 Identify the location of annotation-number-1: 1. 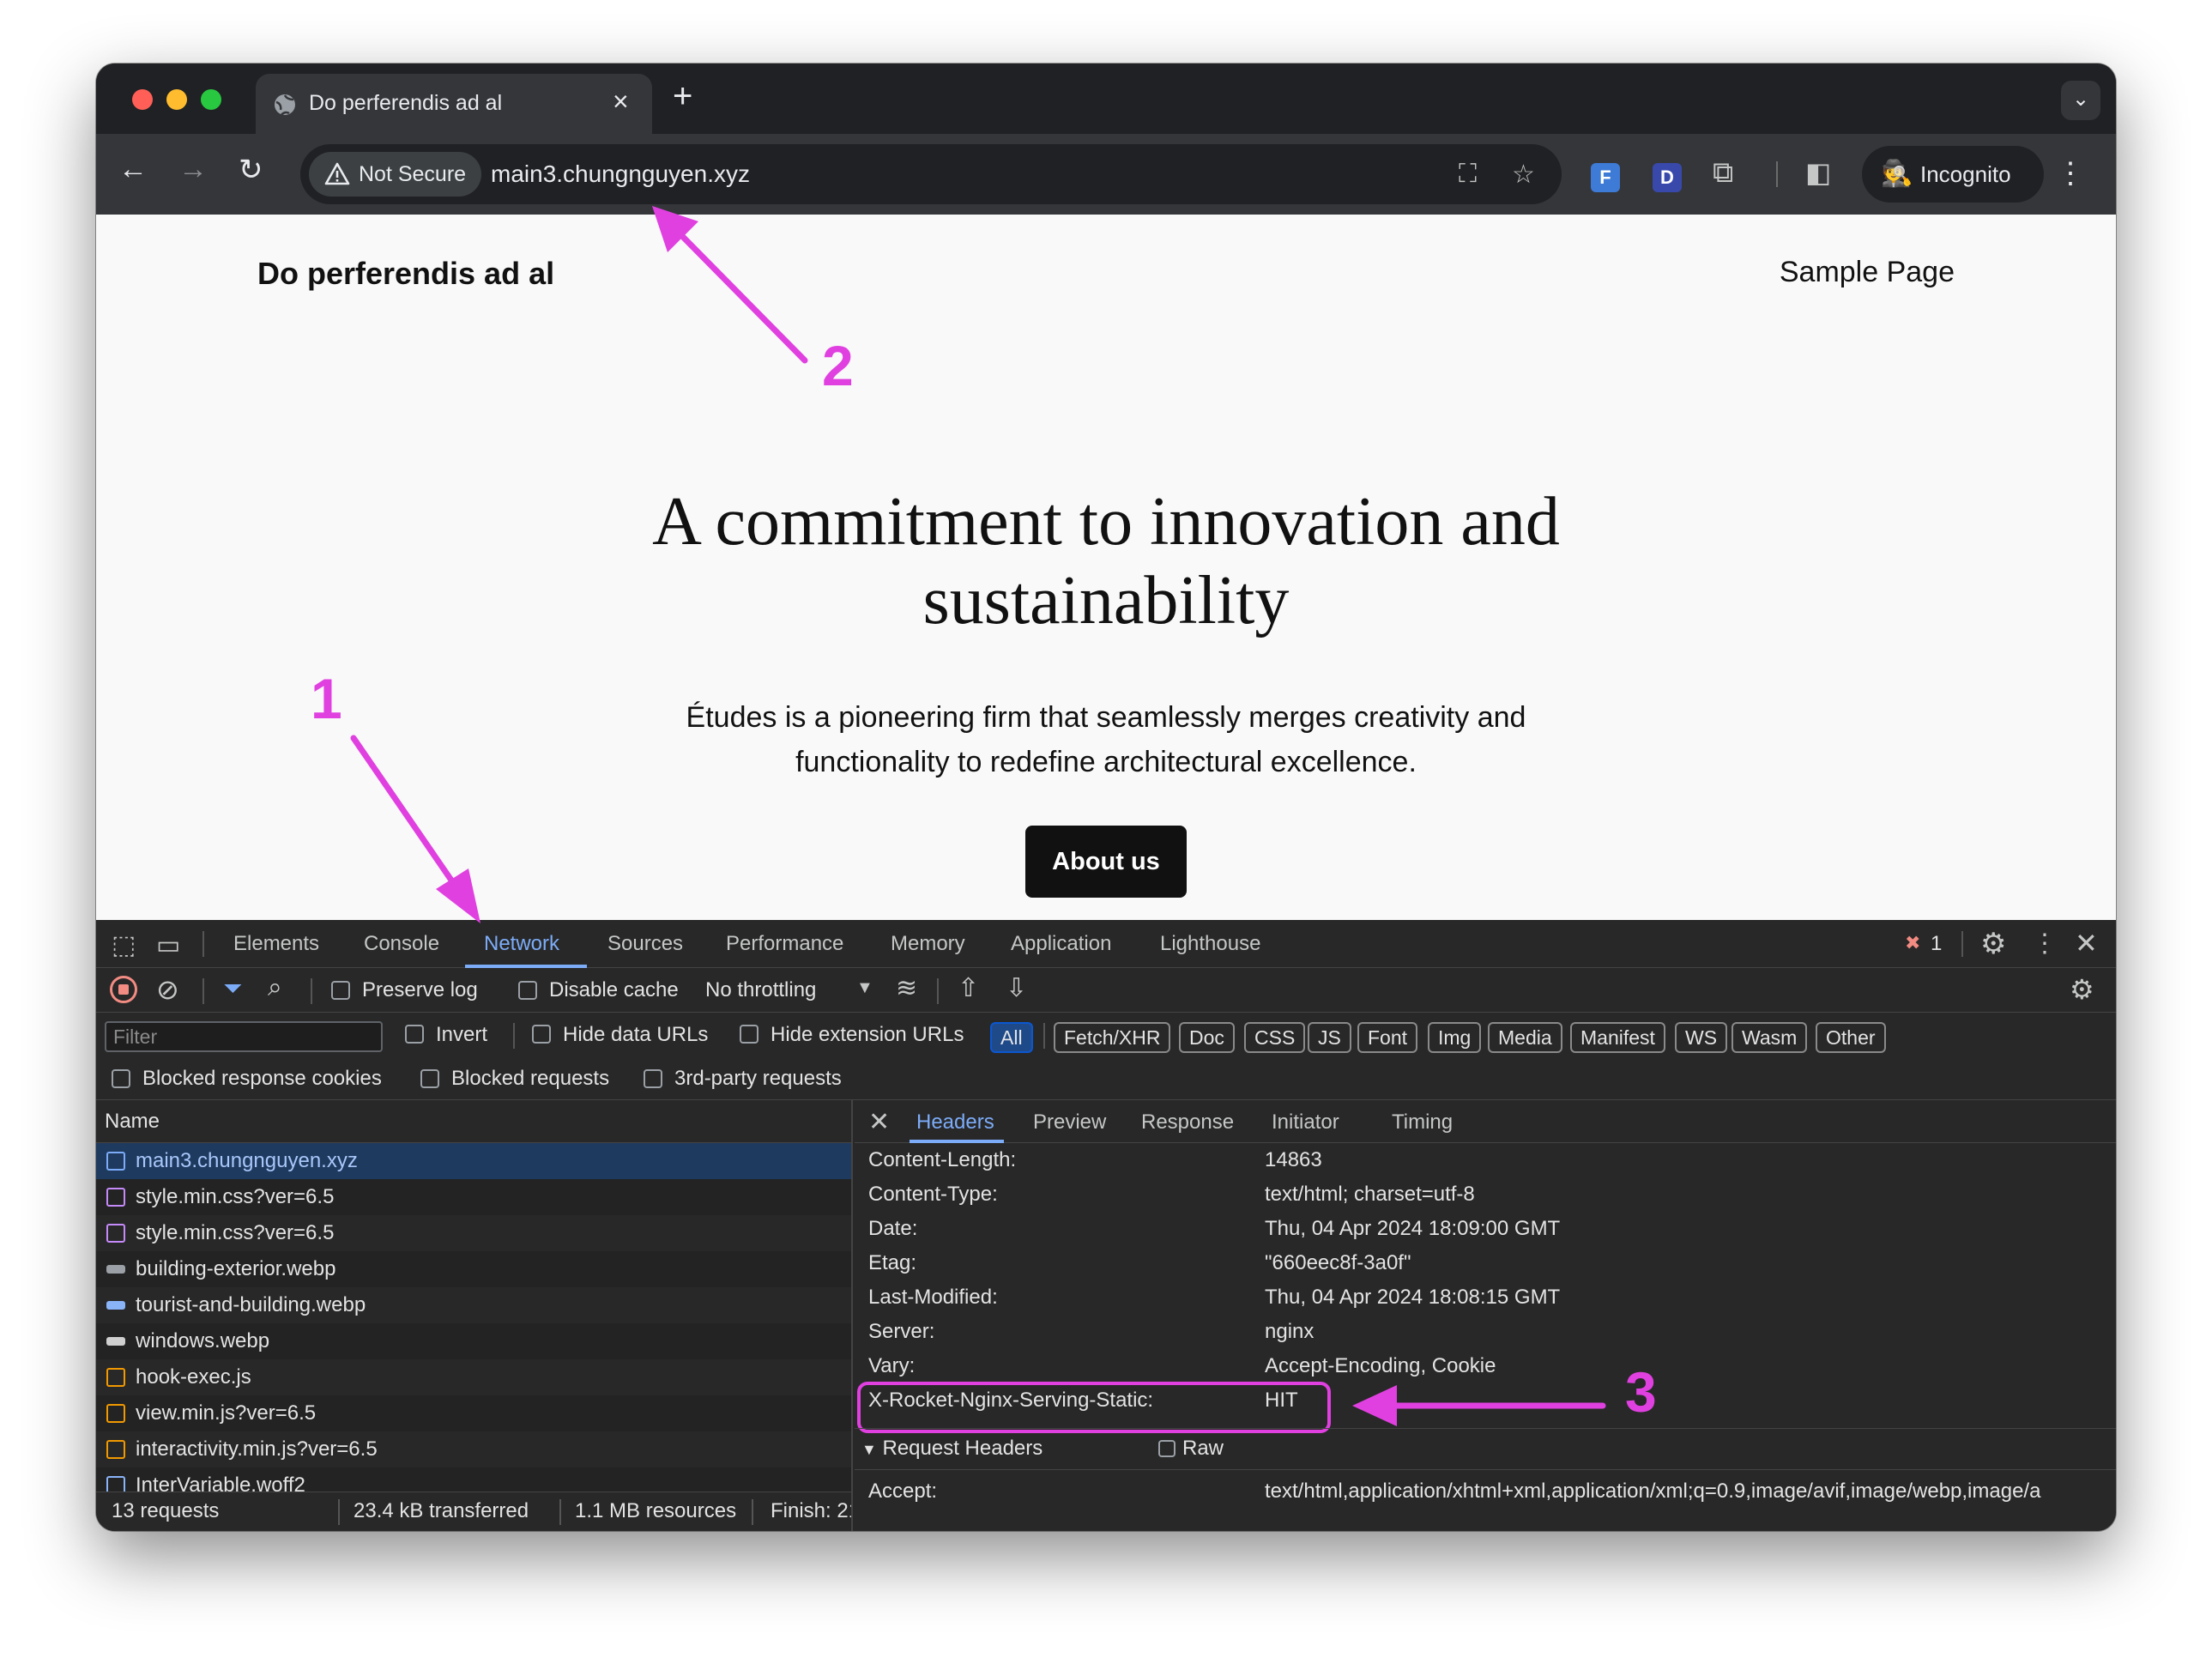
(326, 698).